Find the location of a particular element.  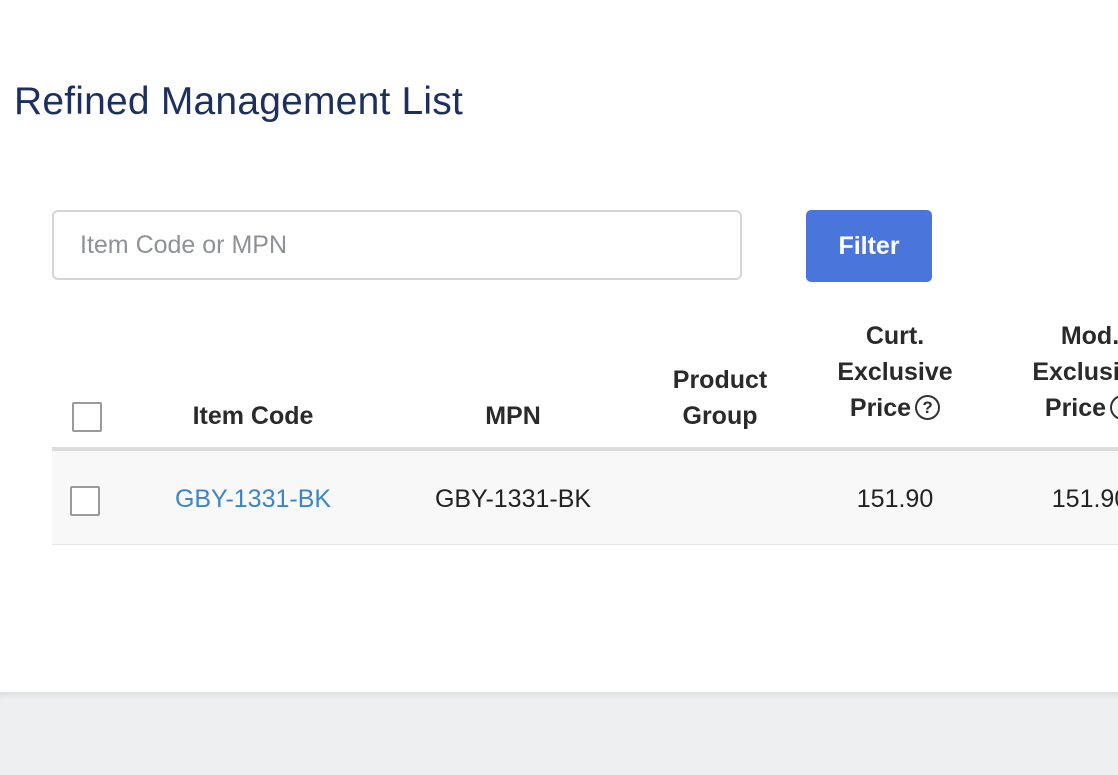

column-header-mpn: MPN is located at coordinates (513, 416).